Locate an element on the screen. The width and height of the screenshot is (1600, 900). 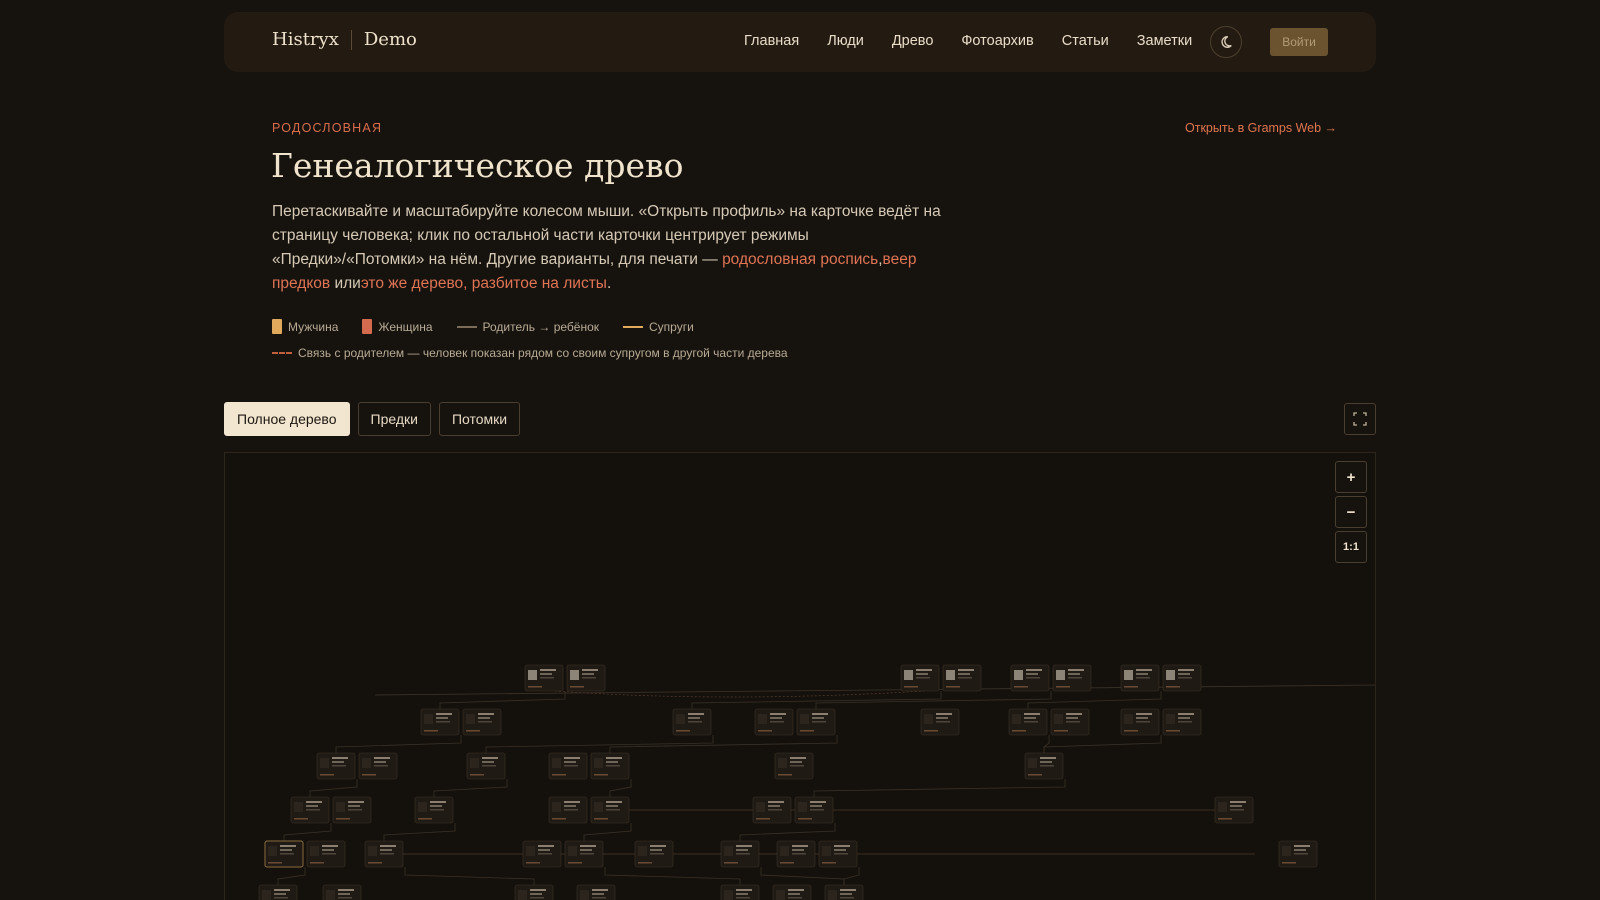
zoom-reset-button: 1:1 is located at coordinates (1351, 547).